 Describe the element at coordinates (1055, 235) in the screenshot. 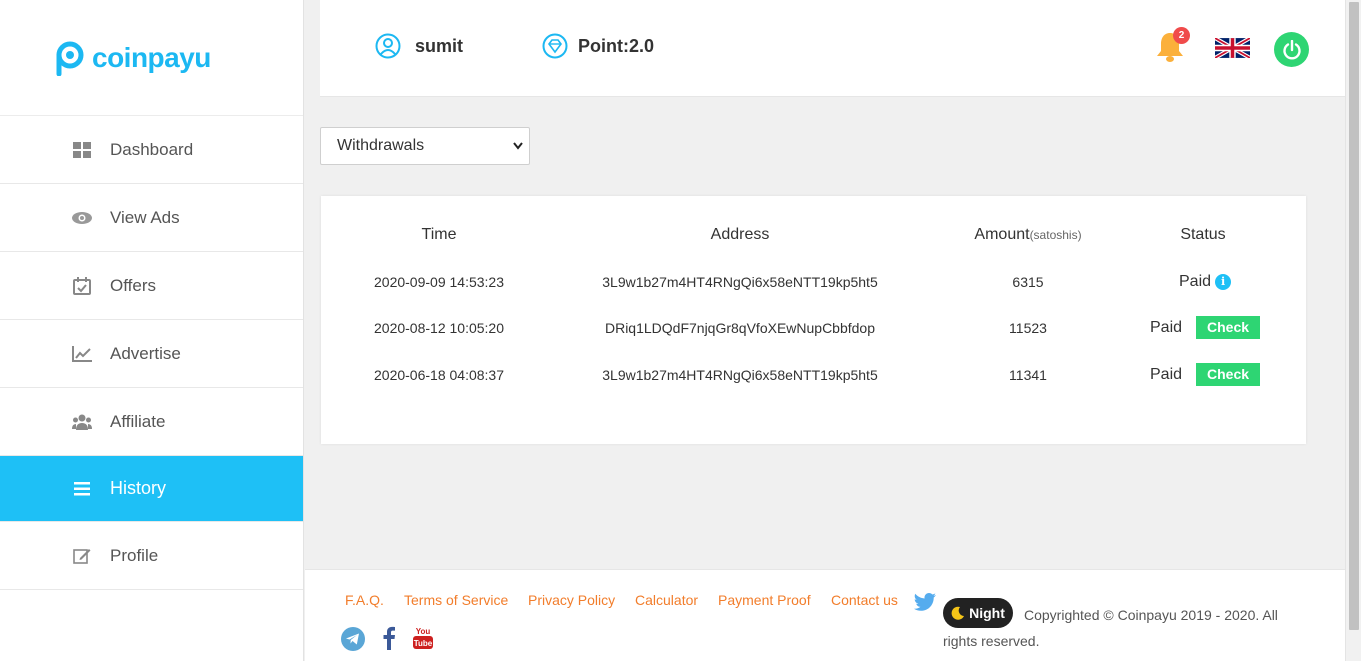

I see `column-header-amount-unit: (satoshis)` at that location.